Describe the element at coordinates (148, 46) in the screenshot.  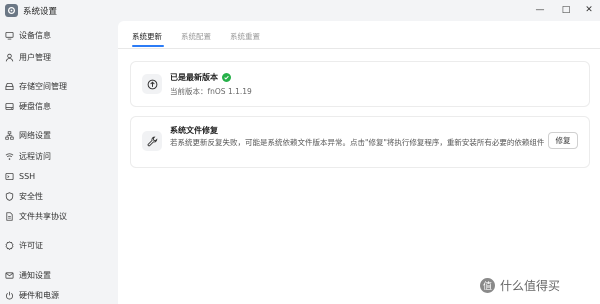
I see `active-tab-indicator` at that location.